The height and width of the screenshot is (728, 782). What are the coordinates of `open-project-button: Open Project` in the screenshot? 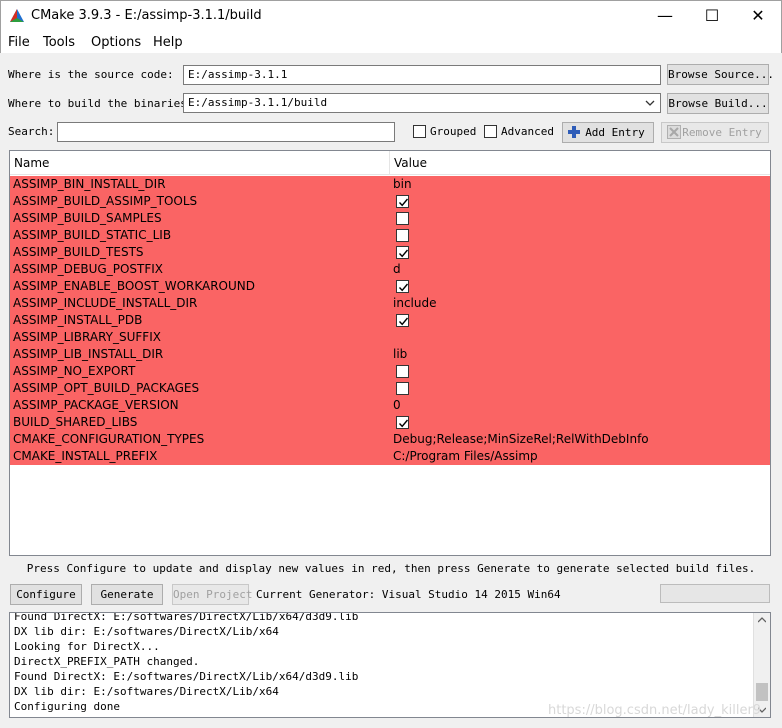 It's located at (212, 594).